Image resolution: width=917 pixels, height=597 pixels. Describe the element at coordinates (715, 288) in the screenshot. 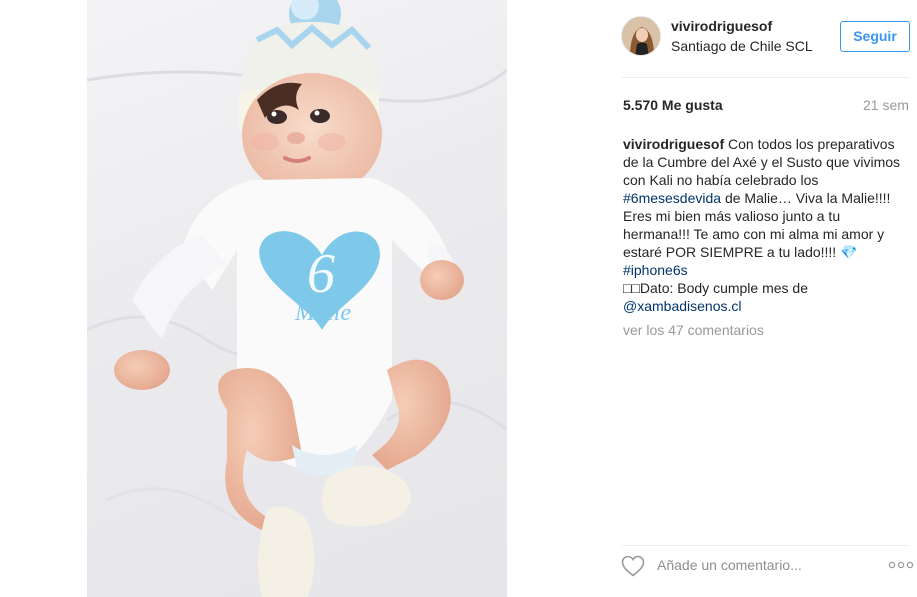

I see `caption-text-3: □□Dato: Body cumple mes de` at that location.